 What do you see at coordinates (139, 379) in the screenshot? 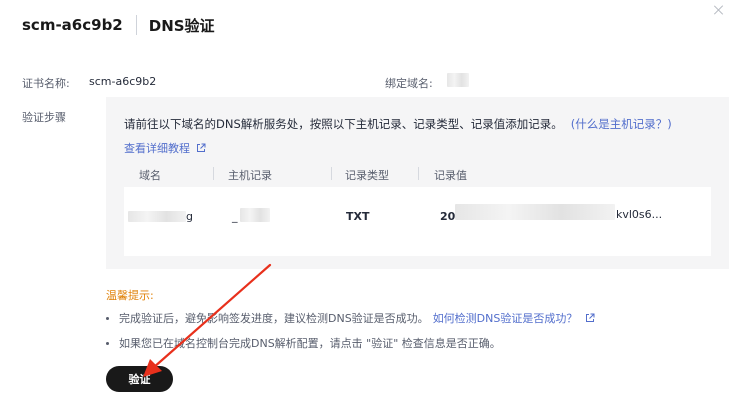
I see `verify-button: 验证` at bounding box center [139, 379].